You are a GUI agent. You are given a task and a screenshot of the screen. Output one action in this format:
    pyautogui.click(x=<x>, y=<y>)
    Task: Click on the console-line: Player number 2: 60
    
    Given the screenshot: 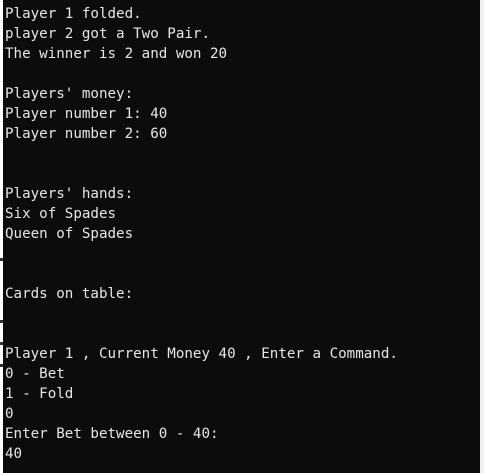 What is the action you would take?
    pyautogui.click(x=86, y=134)
    